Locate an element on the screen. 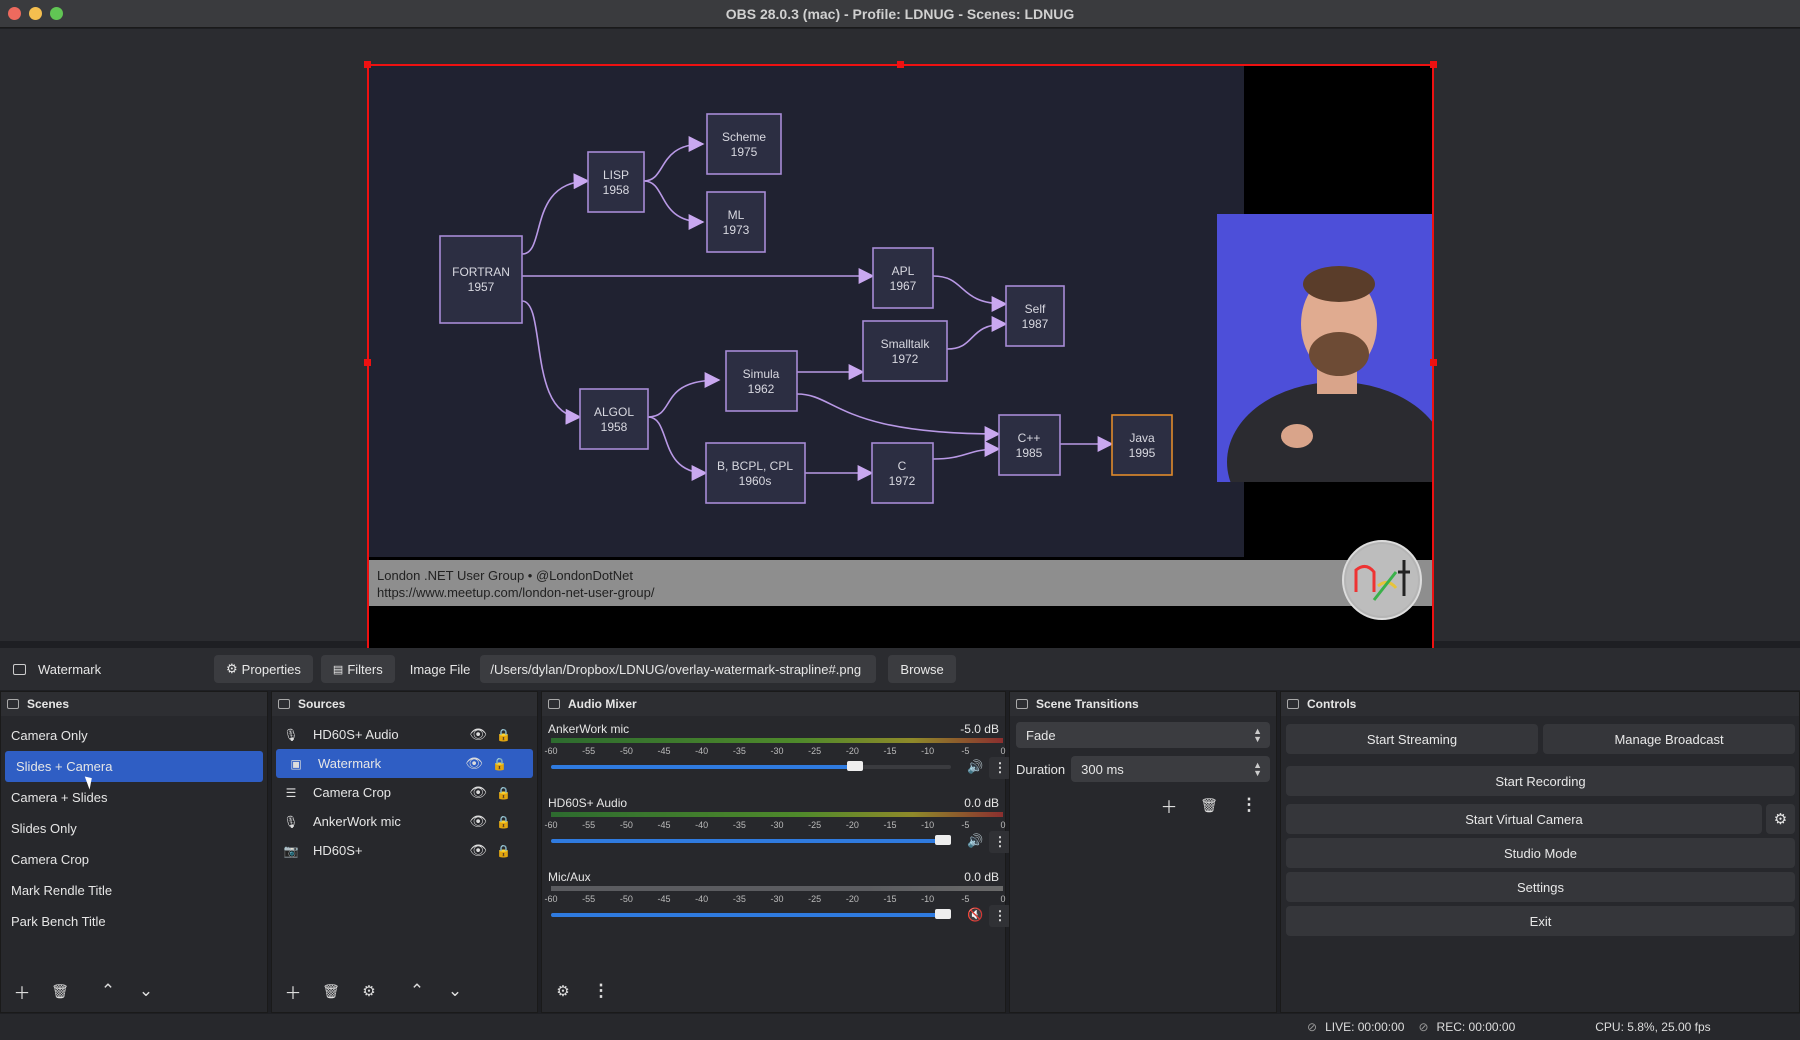 The image size is (1800, 1040). scene-item-selected: Slides + Camera is located at coordinates (134, 766).